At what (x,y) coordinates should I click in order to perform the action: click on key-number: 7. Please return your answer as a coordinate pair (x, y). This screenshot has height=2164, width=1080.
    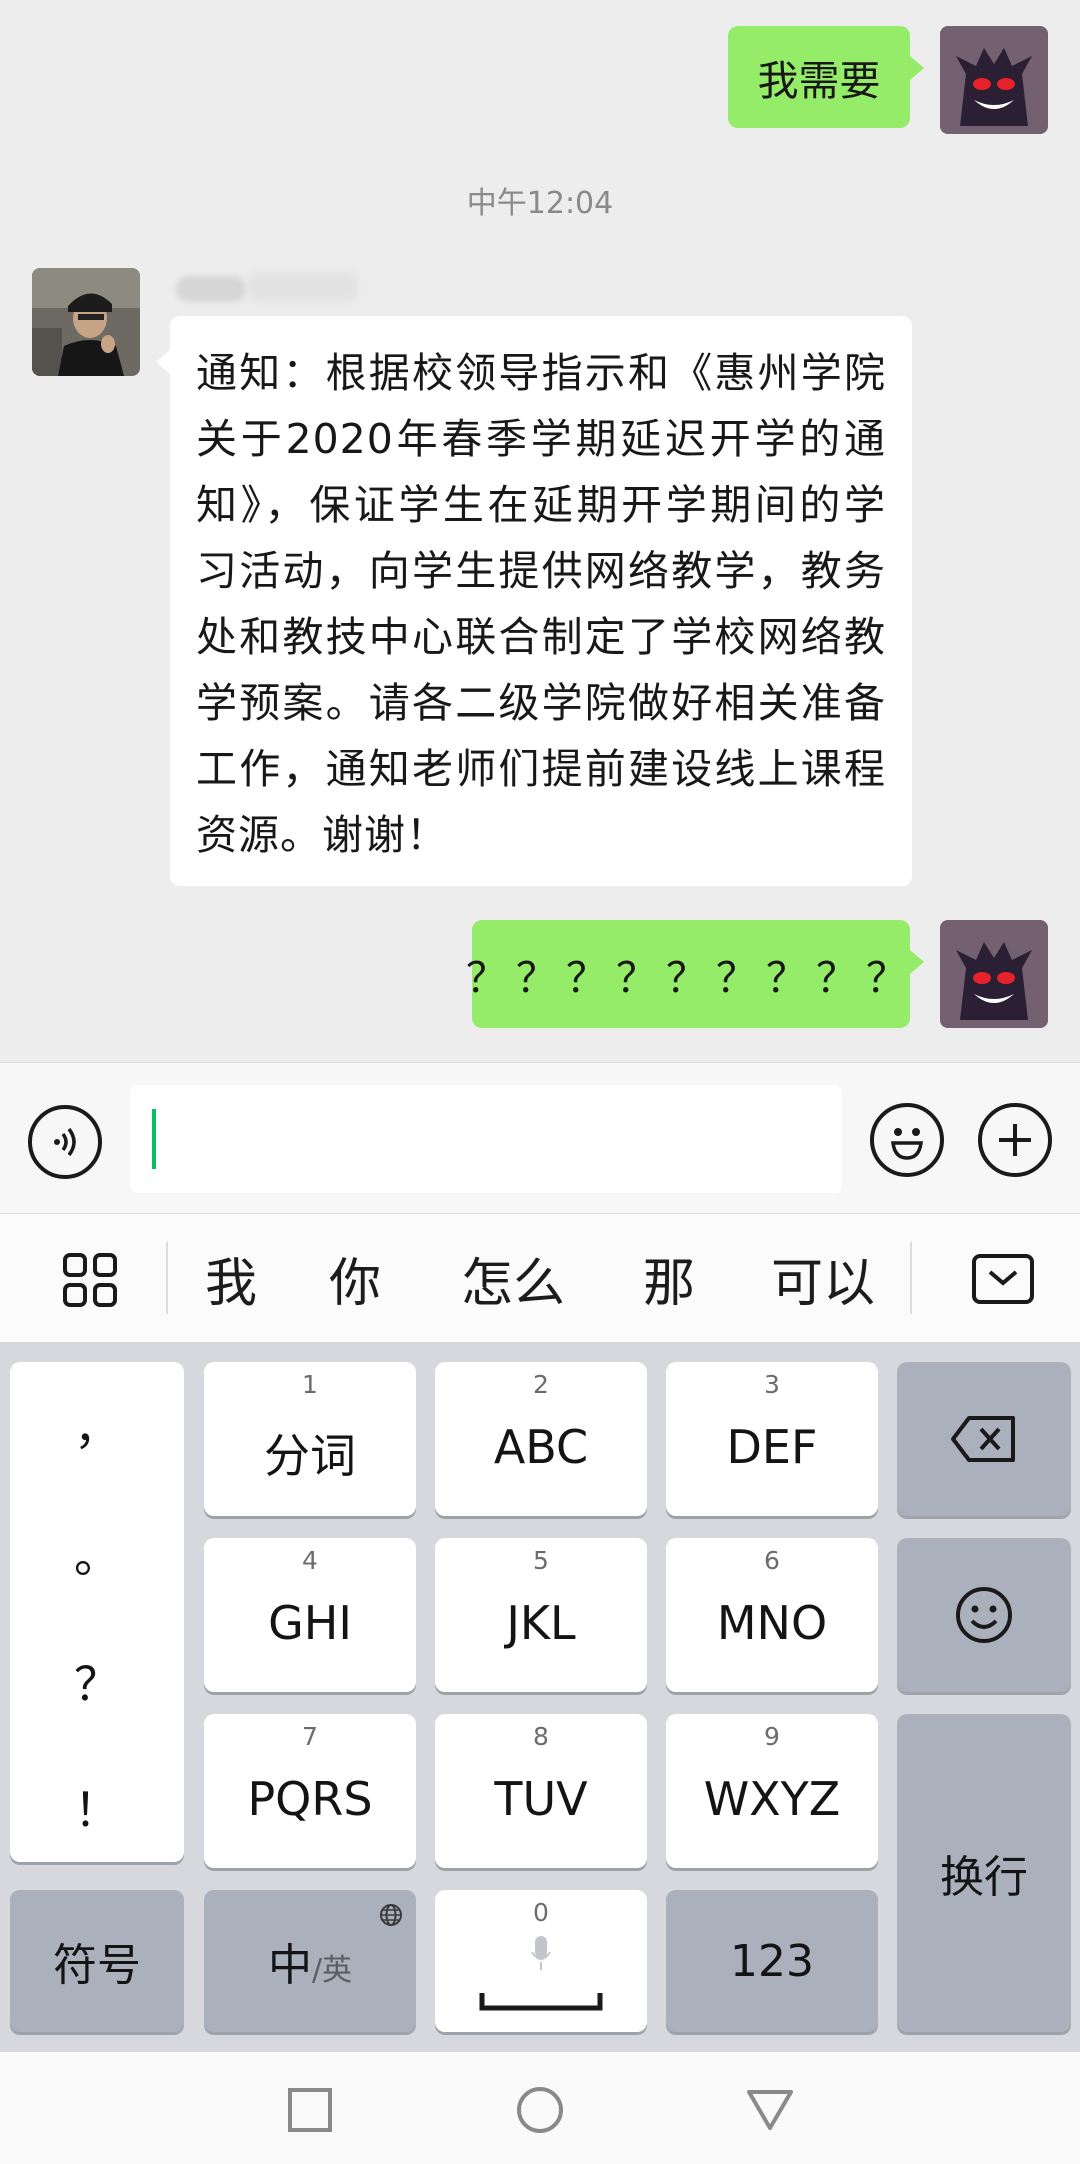
    Looking at the image, I should click on (310, 1736).